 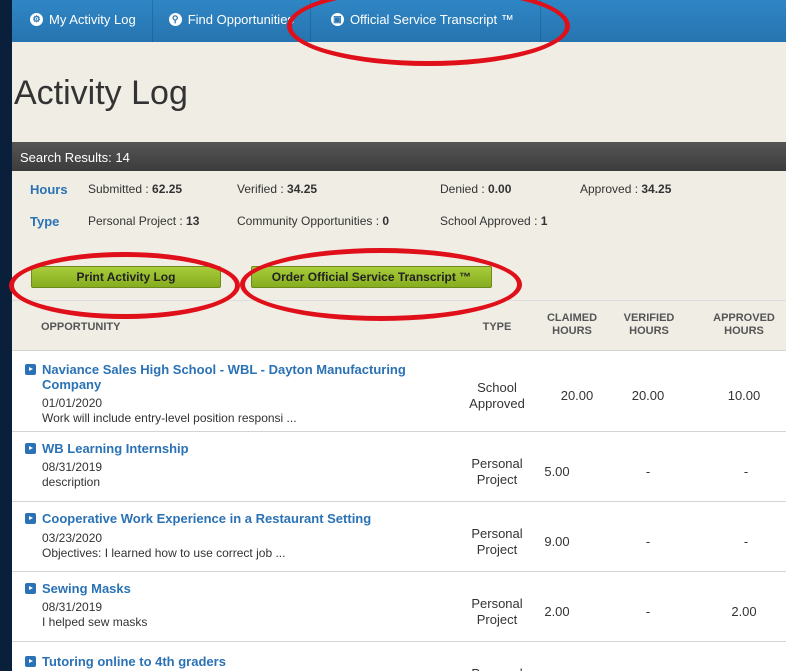 I want to click on header-opportunity: OPPORTUNITY, so click(x=80, y=327).